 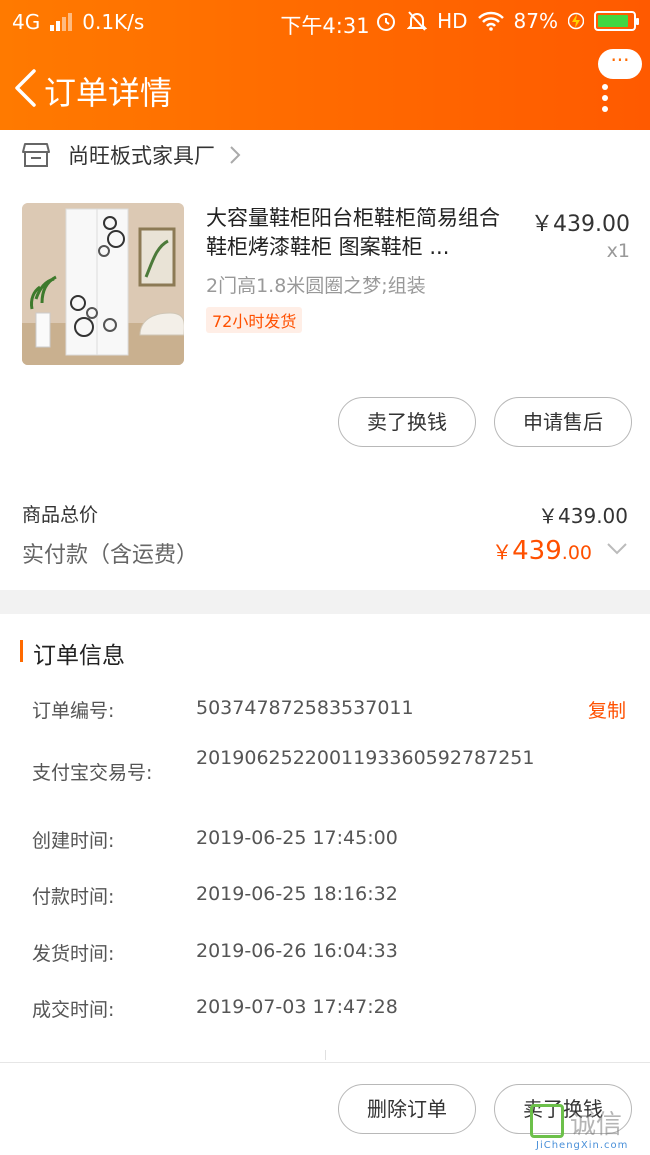 I want to click on section-divider, so click(x=325, y=602).